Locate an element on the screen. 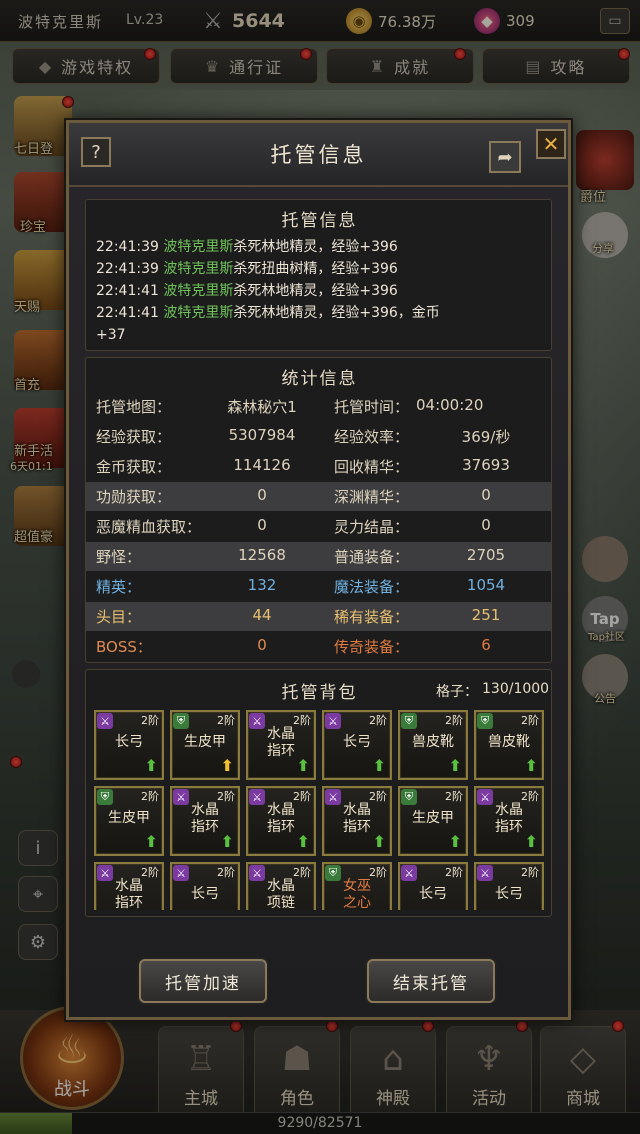 The height and width of the screenshot is (1134, 640). stat-label: 恶魔精血获取： is located at coordinates (149, 527).